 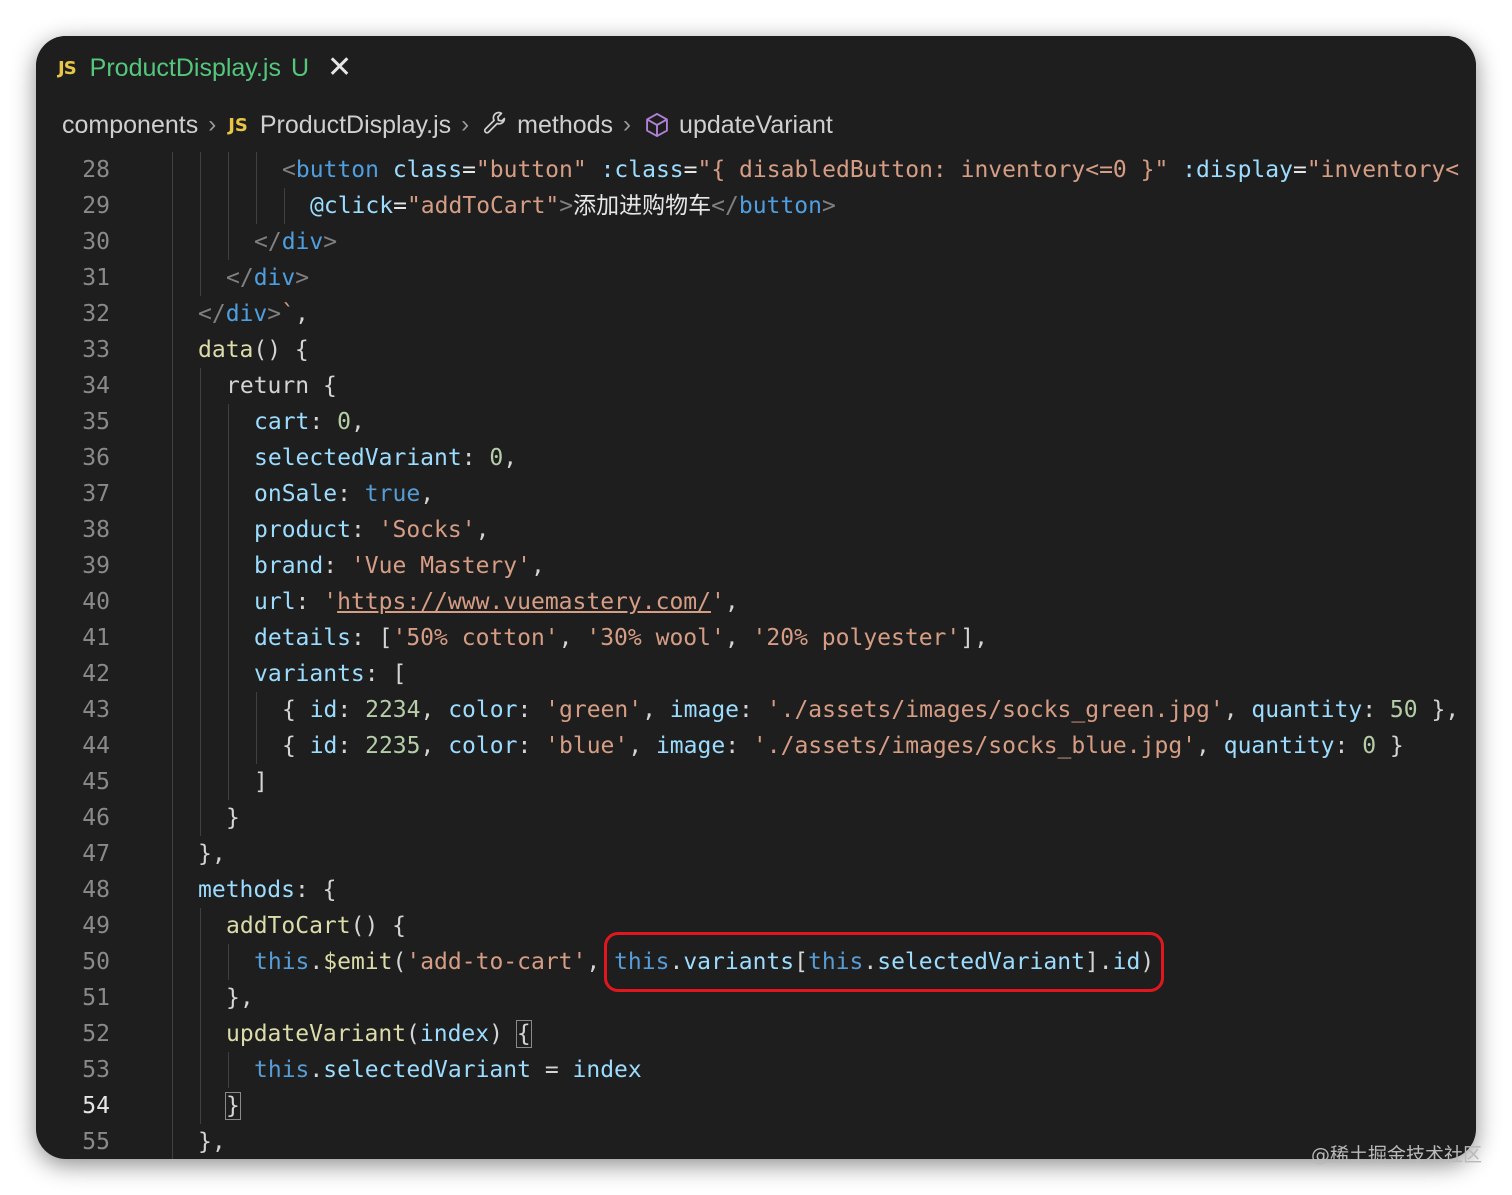 What do you see at coordinates (756, 386) in the screenshot?
I see `code-line: 34 return {` at bounding box center [756, 386].